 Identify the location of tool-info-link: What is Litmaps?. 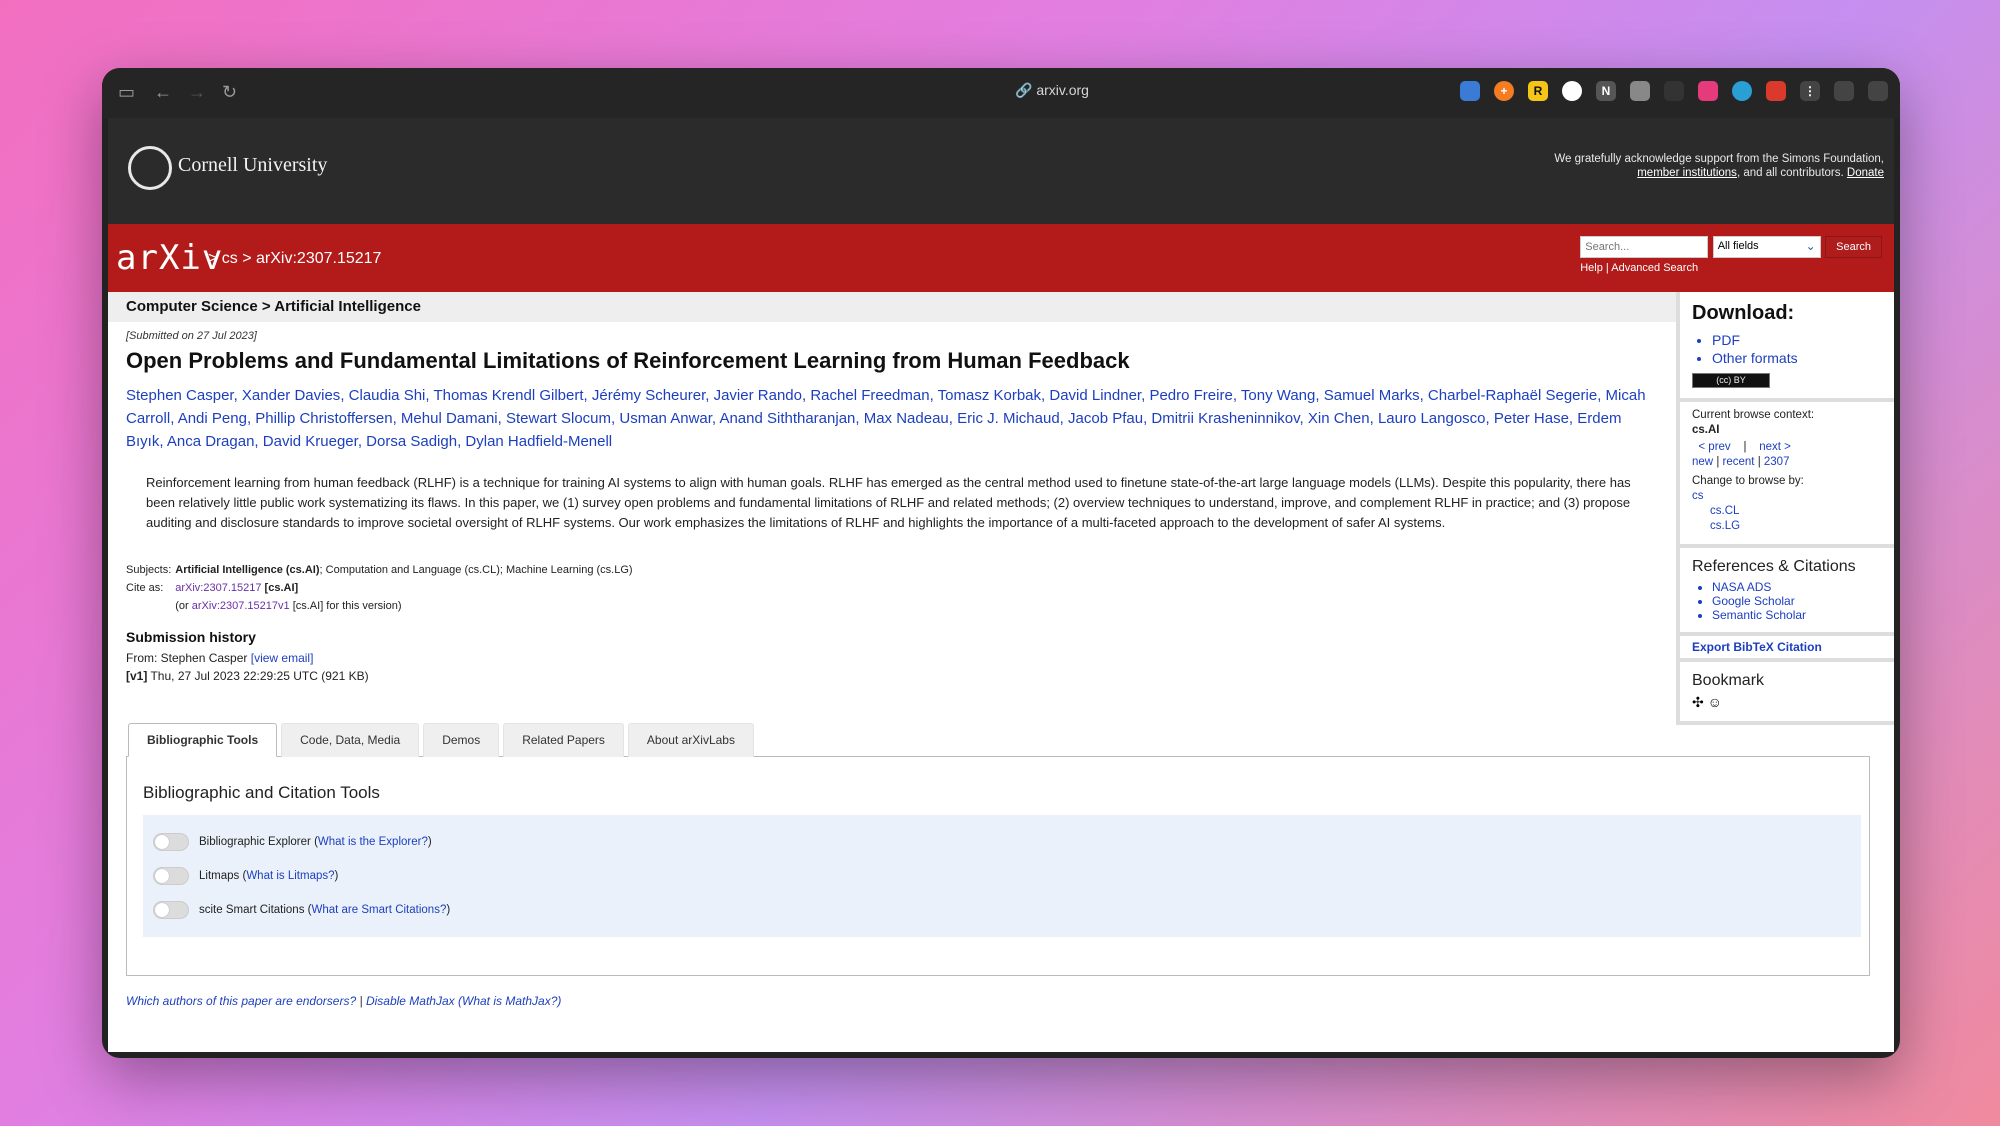
(290, 876).